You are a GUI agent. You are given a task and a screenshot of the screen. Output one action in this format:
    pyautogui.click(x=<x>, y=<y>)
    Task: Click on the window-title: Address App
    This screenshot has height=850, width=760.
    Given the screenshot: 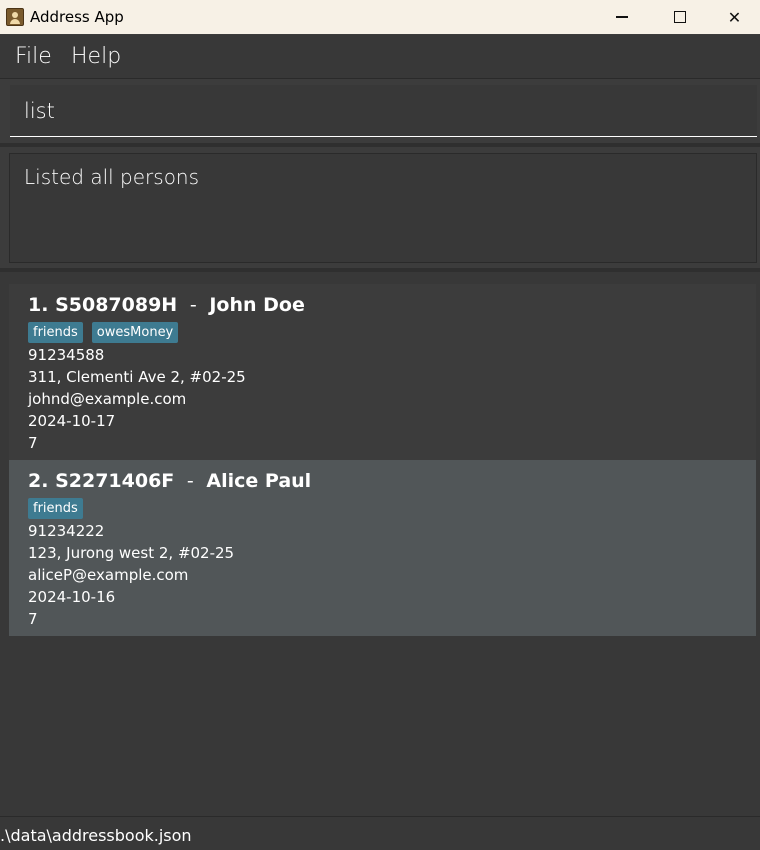 What is the action you would take?
    pyautogui.click(x=77, y=17)
    